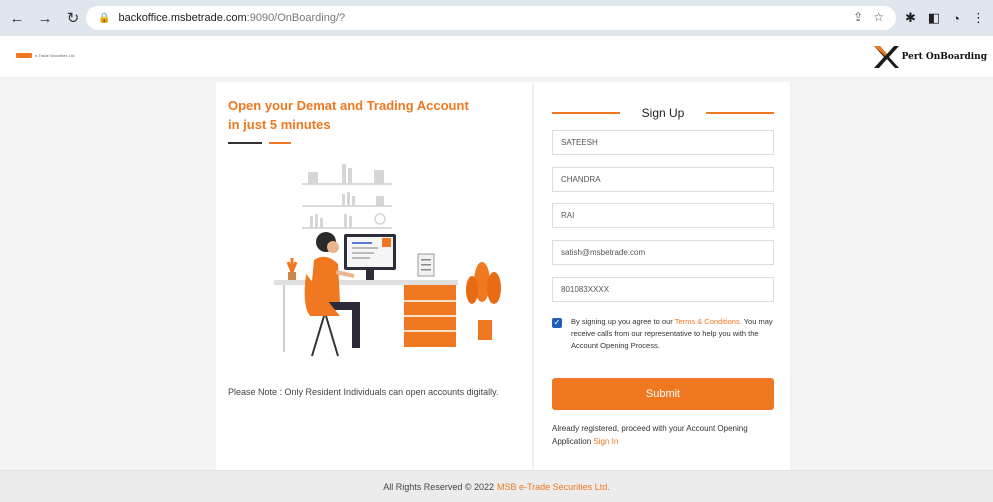  Describe the element at coordinates (17, 18) in the screenshot. I see `back-arrow-icon: ←` at that location.